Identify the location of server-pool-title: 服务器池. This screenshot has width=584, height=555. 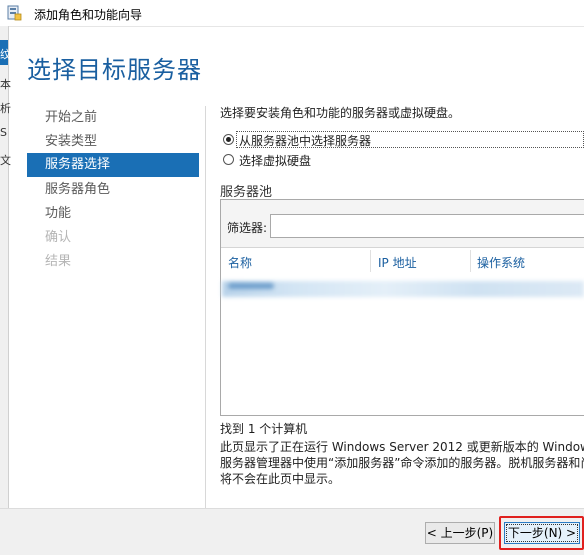
(246, 192).